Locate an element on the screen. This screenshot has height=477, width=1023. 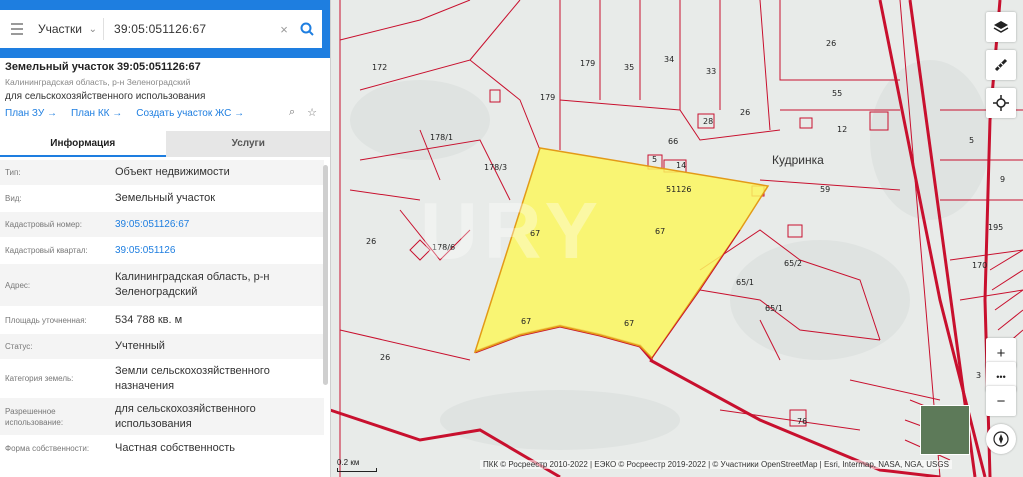
menu-icon is located at coordinates (14, 29).